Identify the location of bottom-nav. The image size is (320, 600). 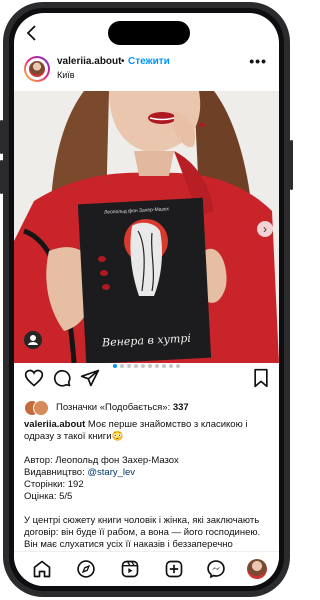
(146, 568).